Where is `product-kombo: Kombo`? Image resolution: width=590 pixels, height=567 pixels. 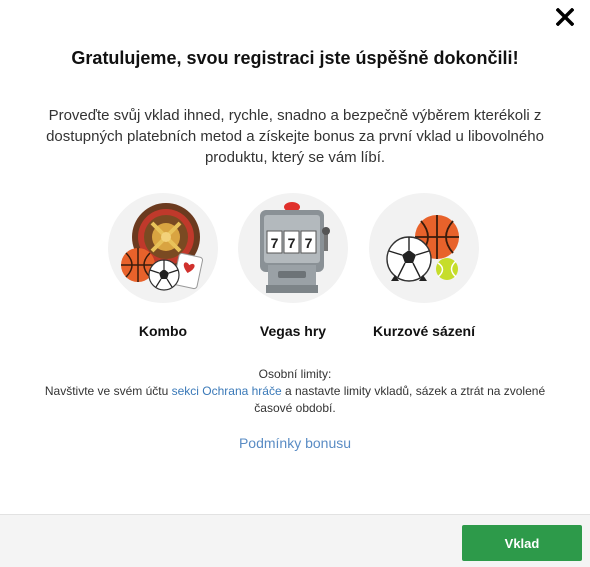 product-kombo: Kombo is located at coordinates (163, 266).